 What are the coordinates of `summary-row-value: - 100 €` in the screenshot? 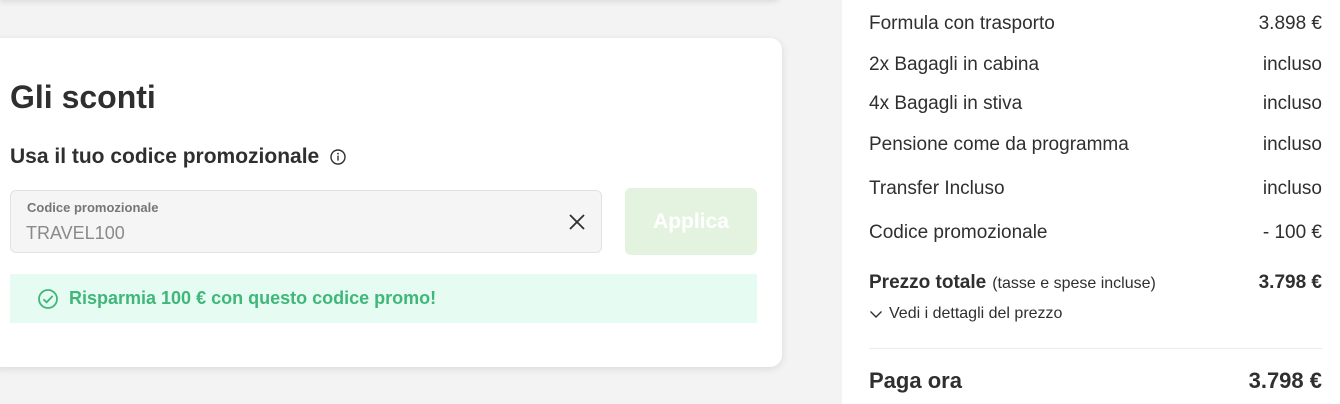 It's located at (1292, 232).